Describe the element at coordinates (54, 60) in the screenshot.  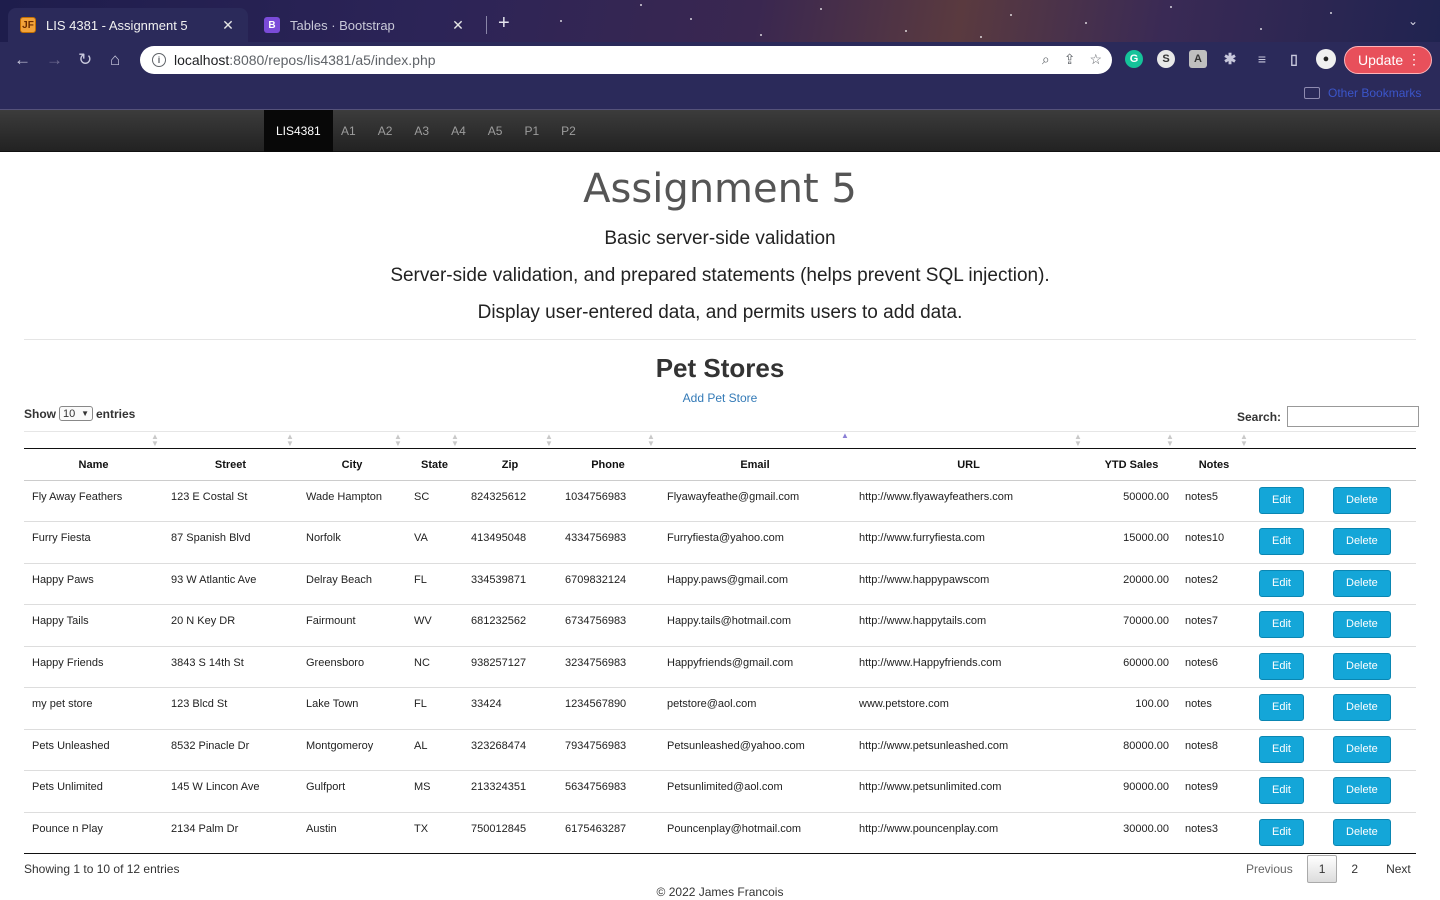
I see `forward-icon: →` at that location.